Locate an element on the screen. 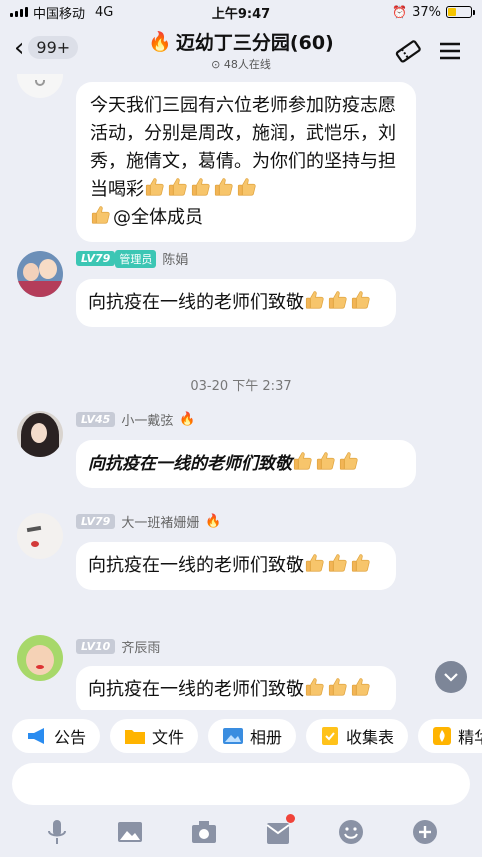 The height and width of the screenshot is (857, 482). album-label: 相册 is located at coordinates (266, 737).